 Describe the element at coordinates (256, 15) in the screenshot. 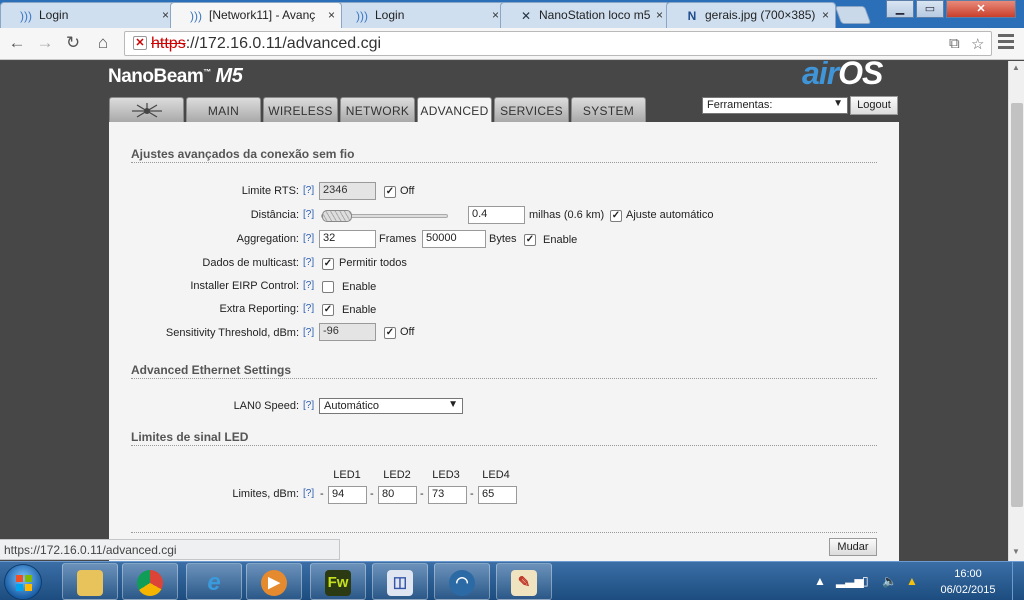

I see `browser-tab-active: ))) [Network11] - Avanç ×` at that location.